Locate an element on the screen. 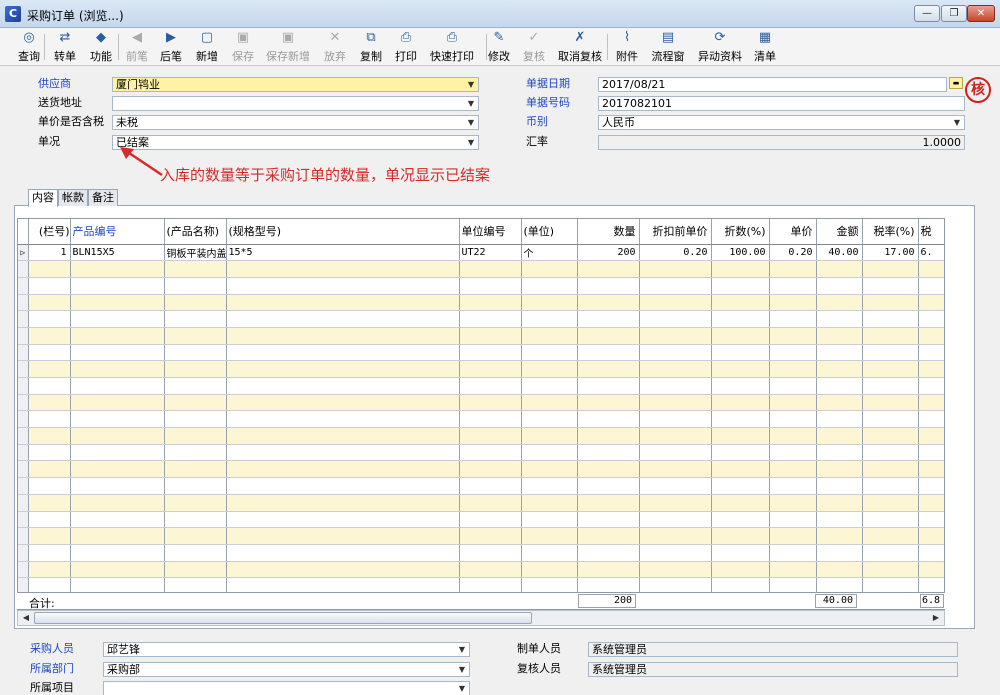 This screenshot has width=1000, height=695. copy-button: ⧉ 复制 is located at coordinates (371, 47).